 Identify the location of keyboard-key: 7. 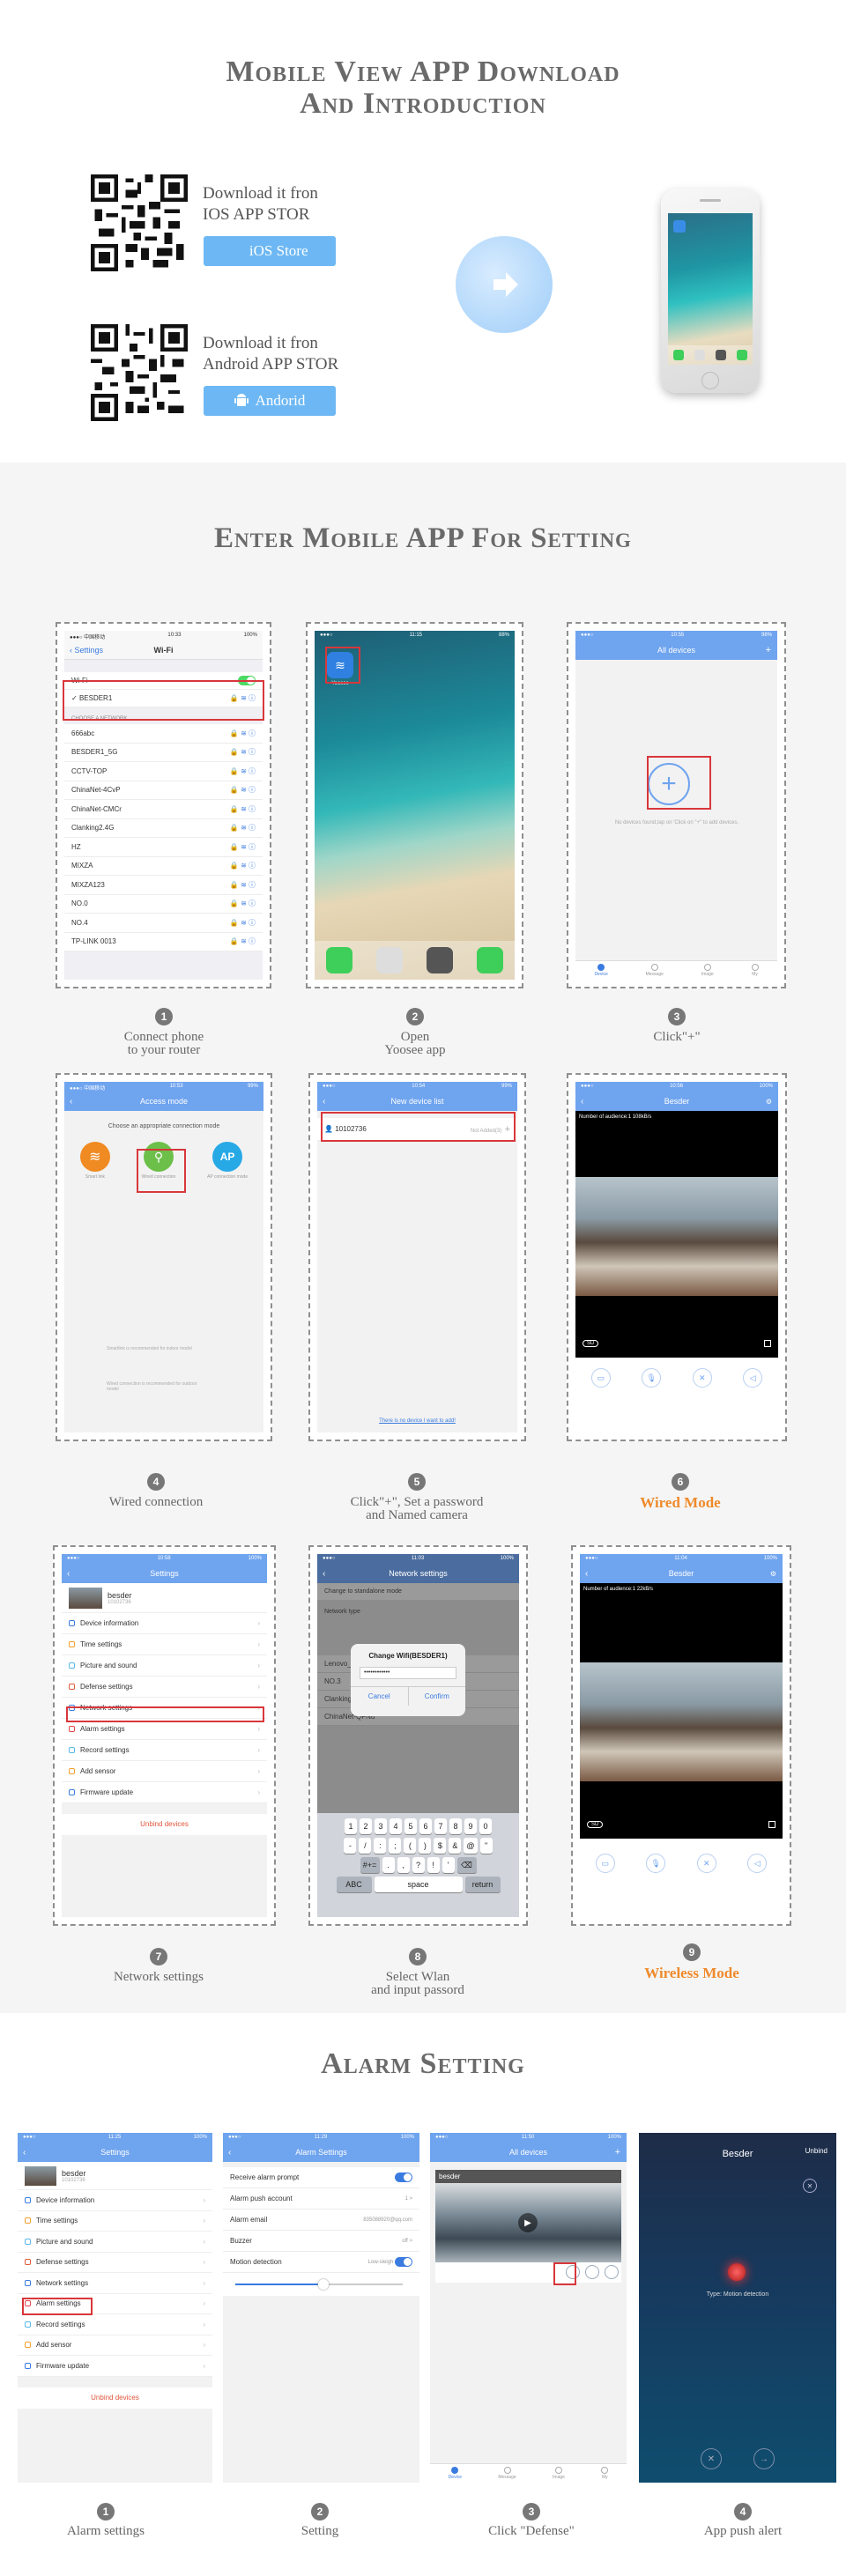
(441, 1826).